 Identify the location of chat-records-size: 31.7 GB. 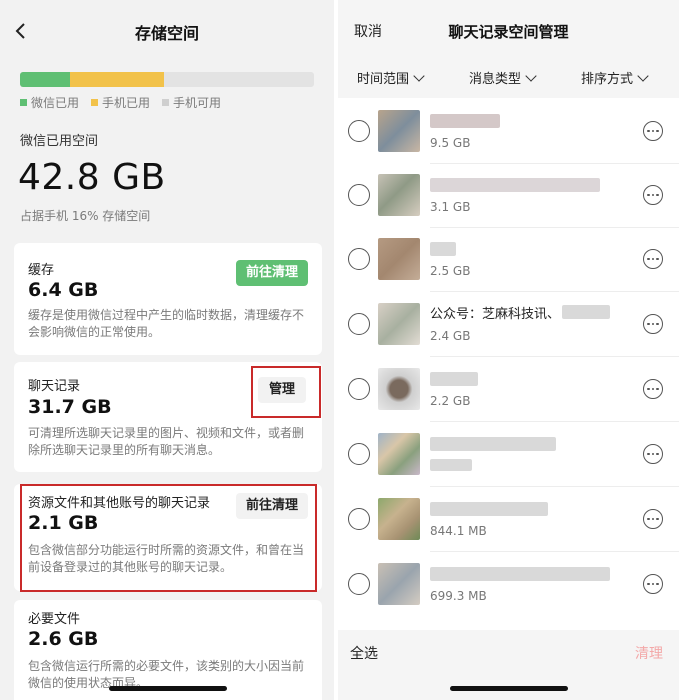
(70, 407).